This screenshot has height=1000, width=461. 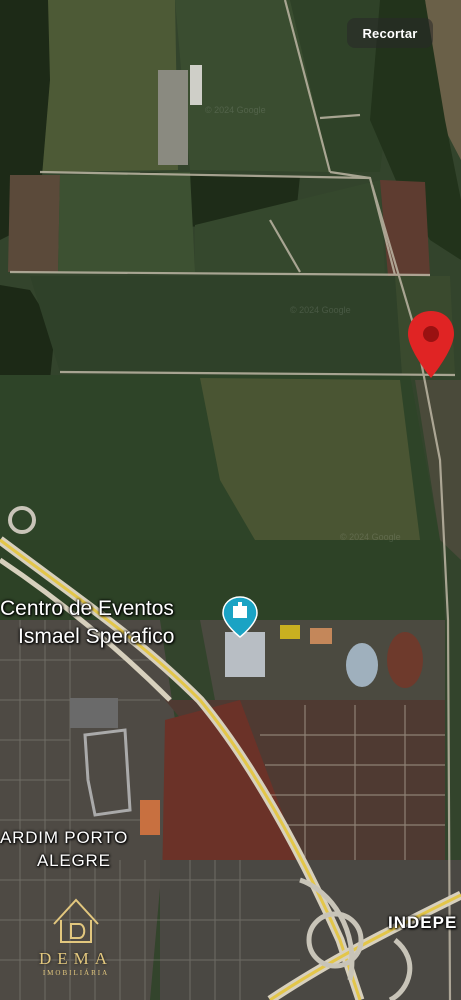 I want to click on poi-label-line1: Centro de Eventos, so click(x=87, y=609).